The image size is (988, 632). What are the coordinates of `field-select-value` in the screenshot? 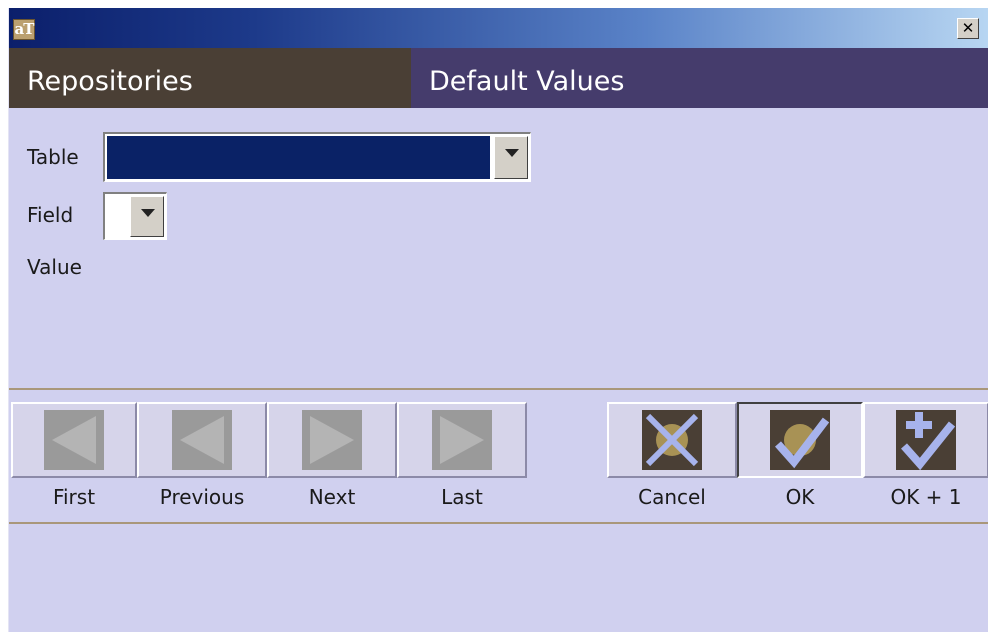 It's located at (116, 216).